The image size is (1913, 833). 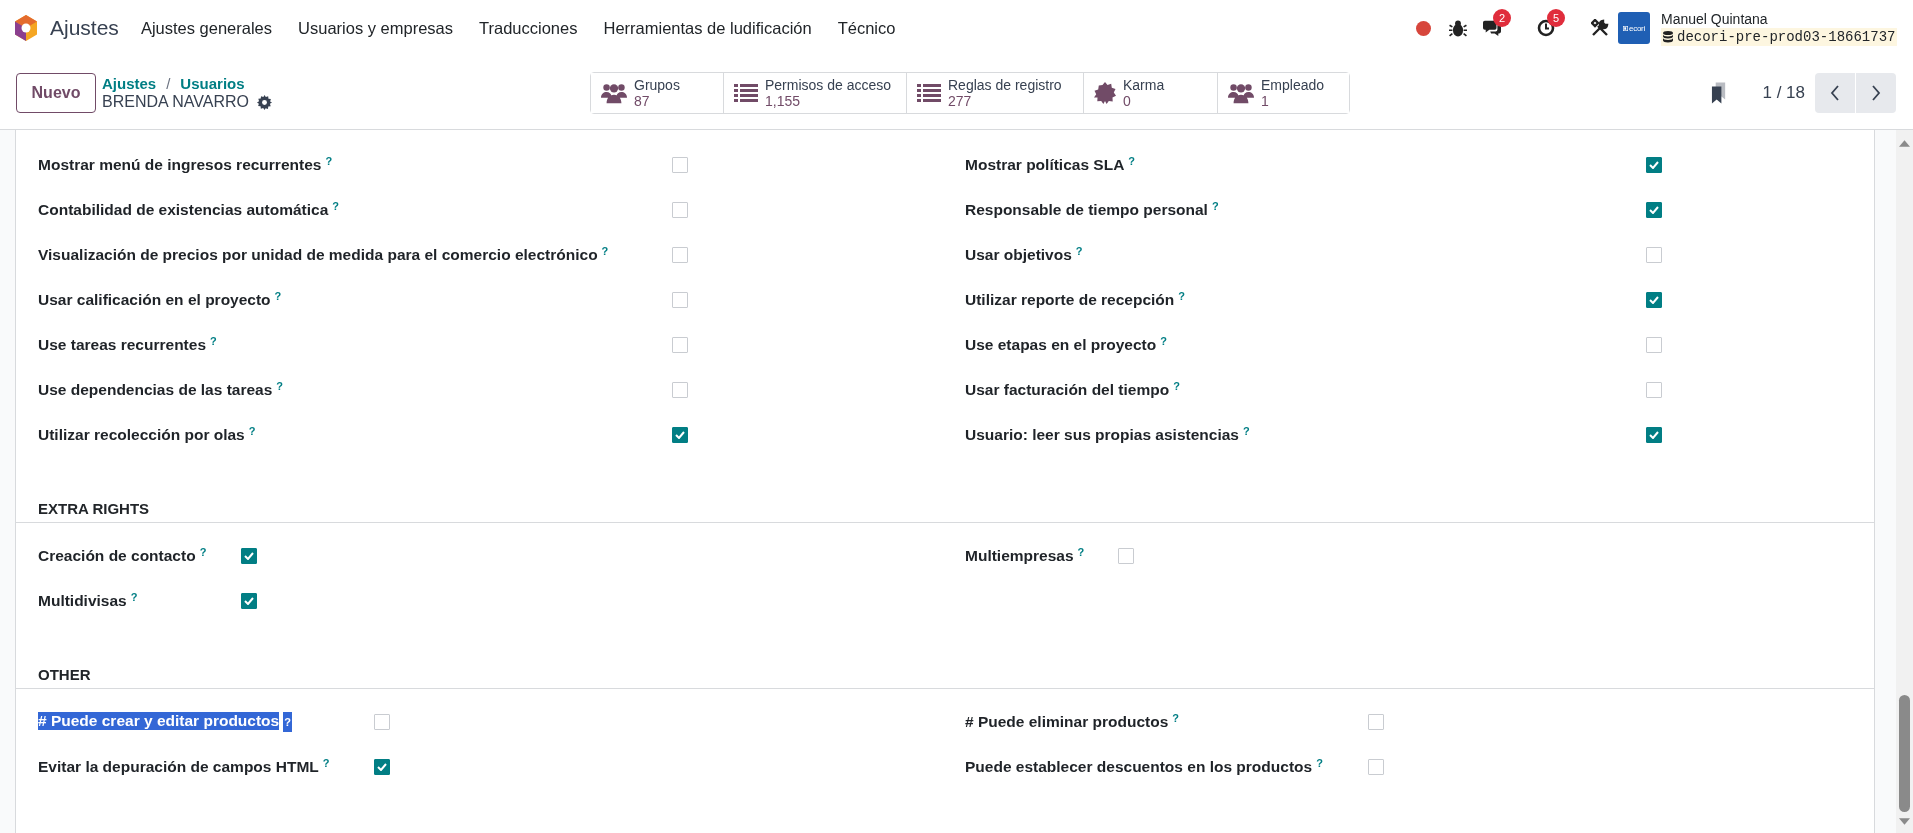 What do you see at coordinates (26, 28) in the screenshot?
I see `app-logo-icon` at bounding box center [26, 28].